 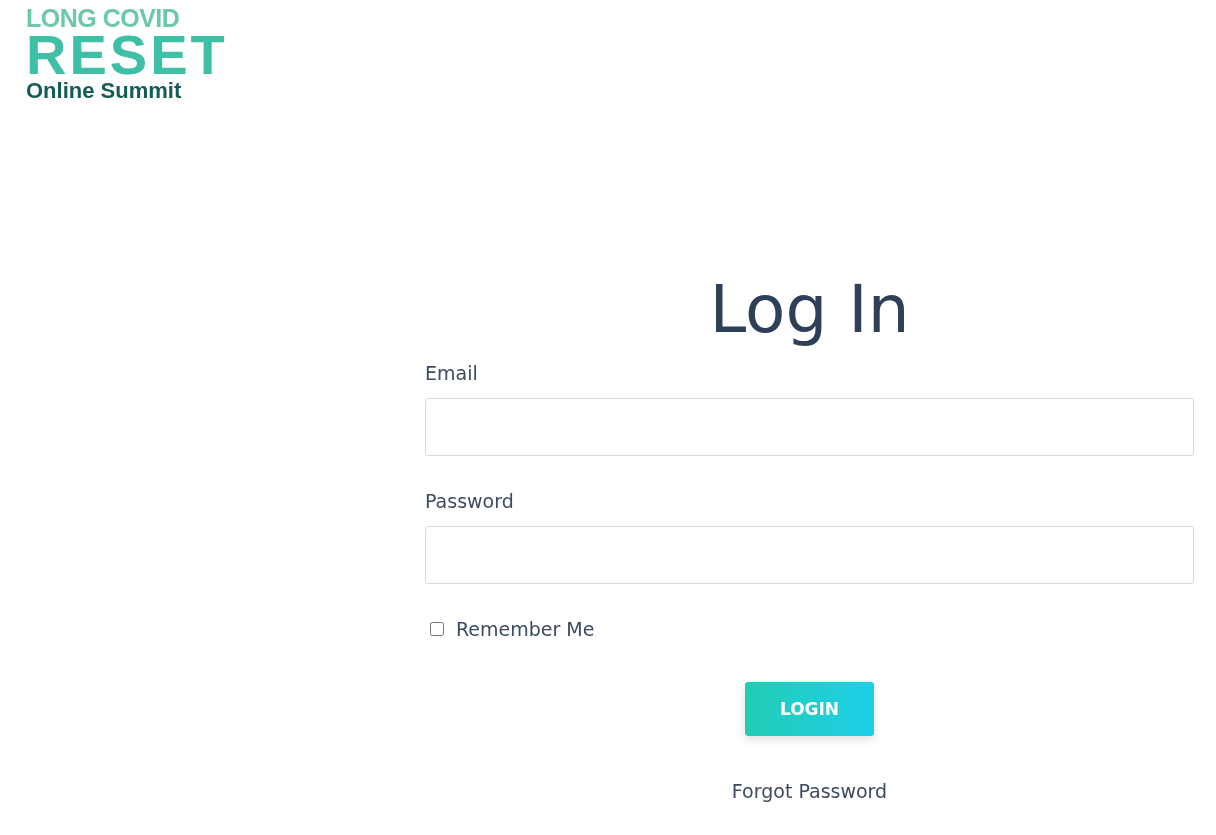 I want to click on checkbox-label: Remember Me, so click(x=525, y=629).